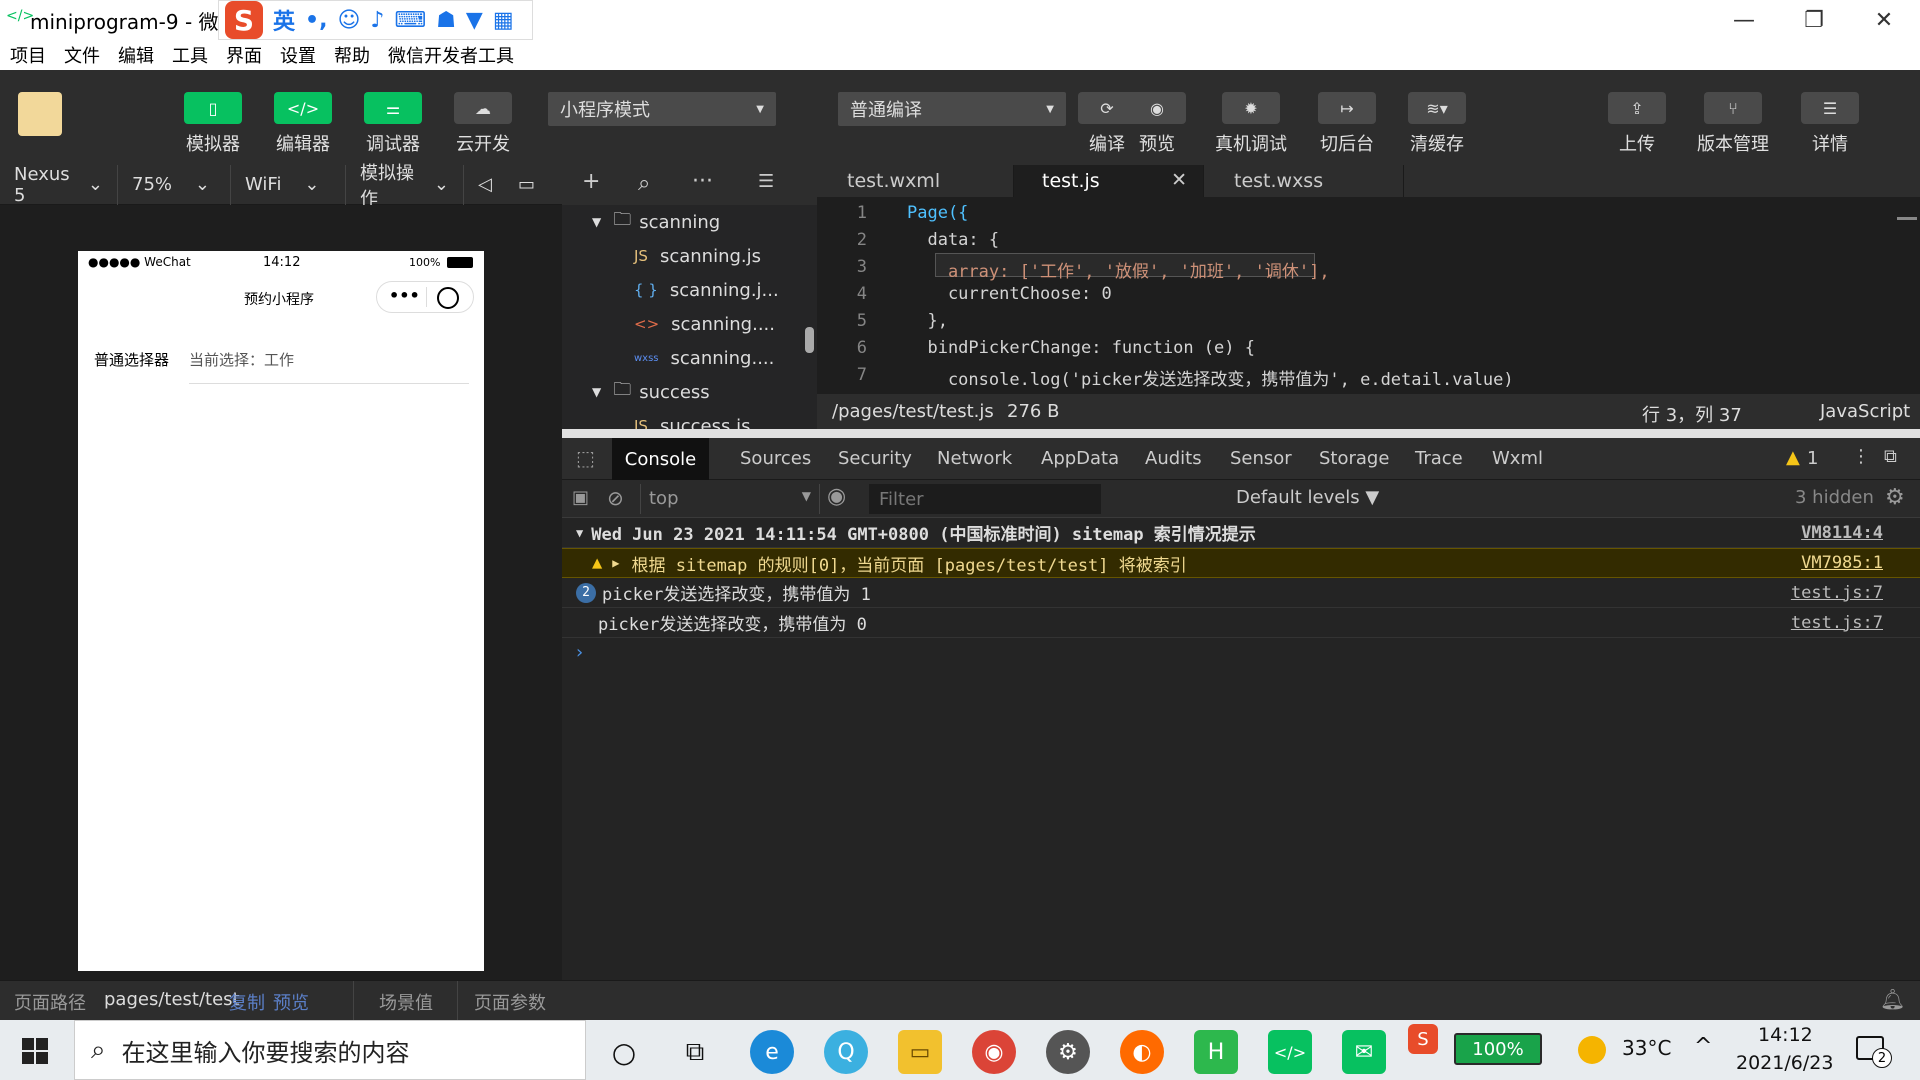  I want to click on tab-security: Security, so click(875, 458).